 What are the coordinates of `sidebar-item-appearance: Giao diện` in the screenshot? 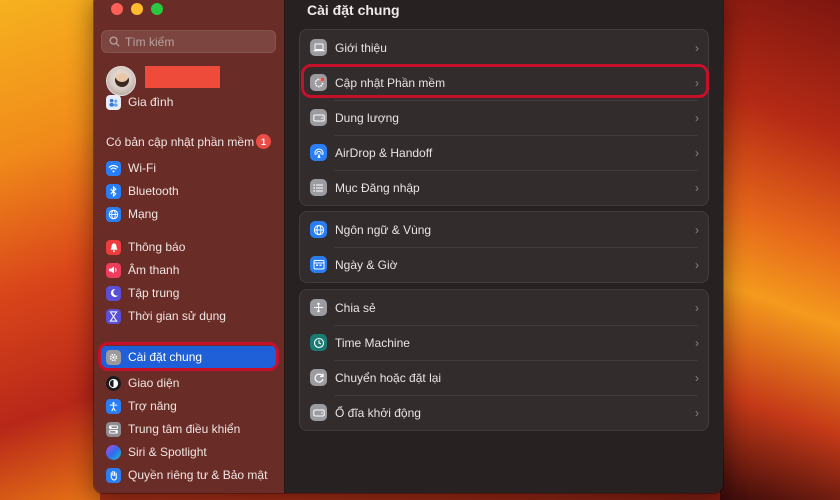 It's located at (189, 383).